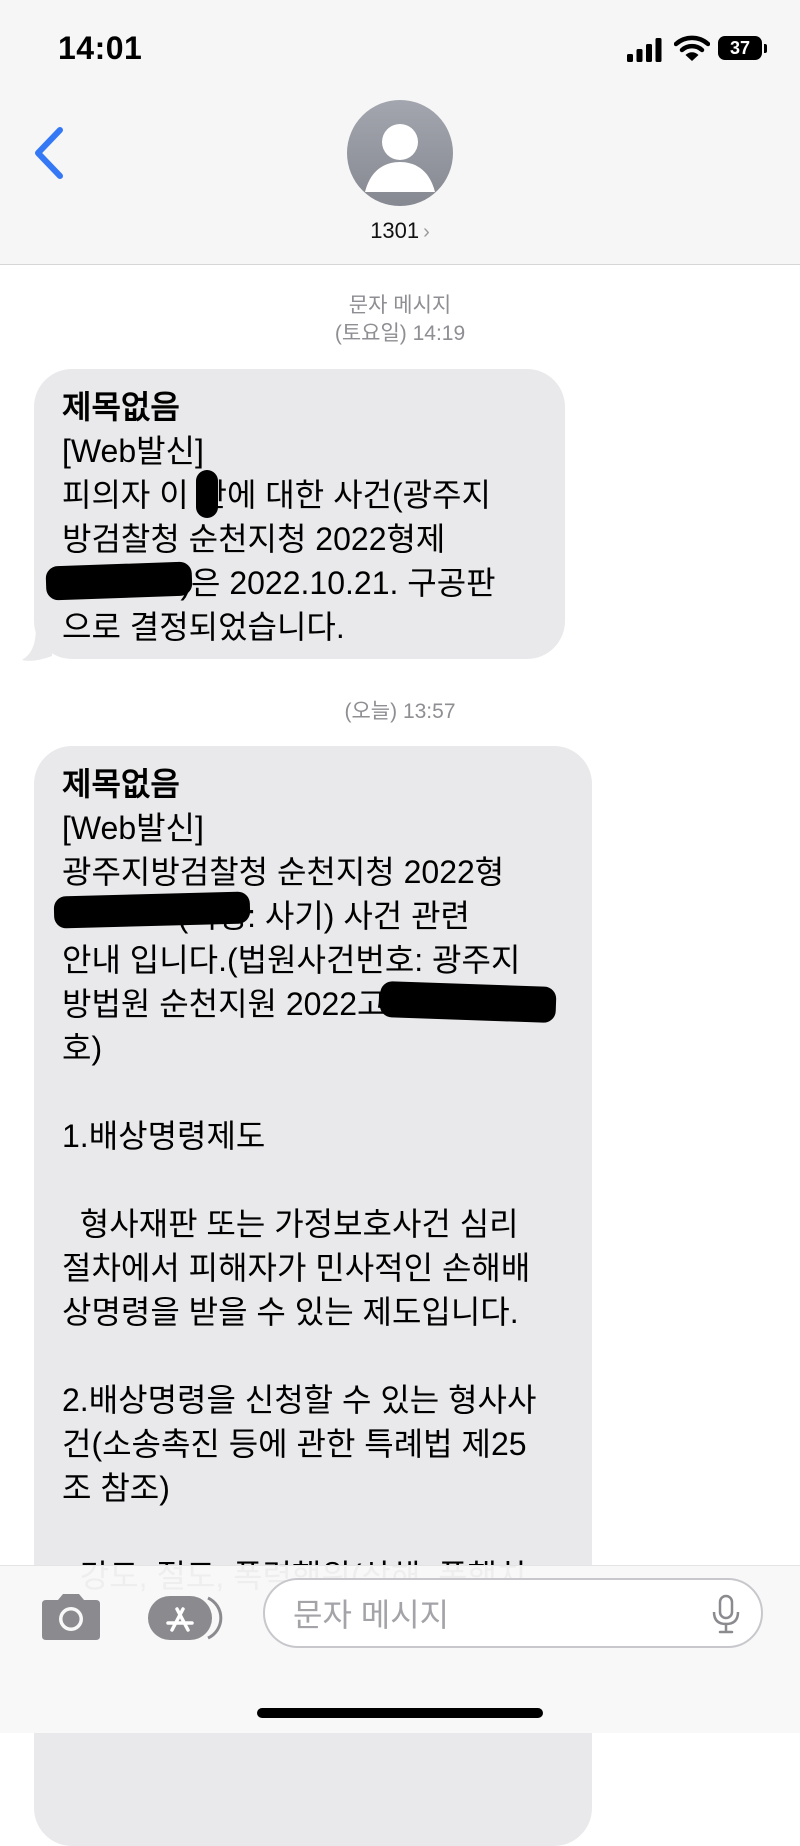  I want to click on message-type-label: 문자 메시지, so click(400, 305).